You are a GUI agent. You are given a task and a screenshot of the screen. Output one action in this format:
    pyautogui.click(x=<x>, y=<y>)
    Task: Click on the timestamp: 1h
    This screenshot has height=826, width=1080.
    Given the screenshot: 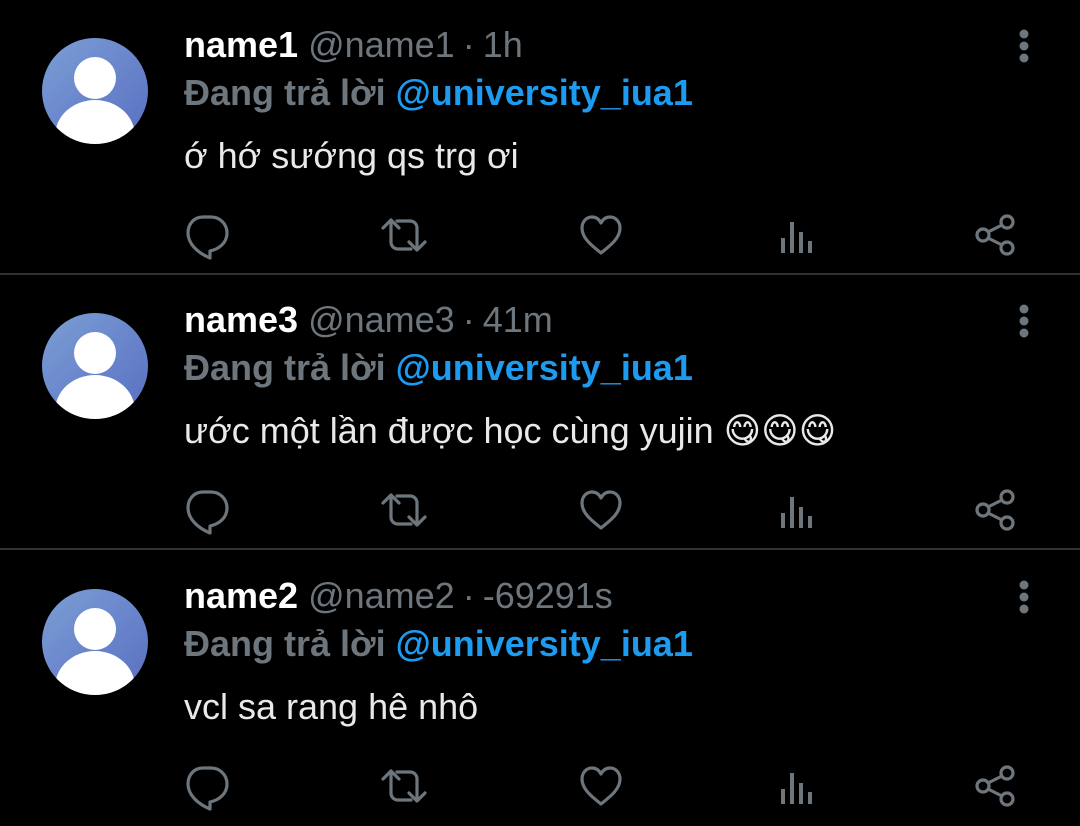 What is the action you would take?
    pyautogui.click(x=503, y=44)
    